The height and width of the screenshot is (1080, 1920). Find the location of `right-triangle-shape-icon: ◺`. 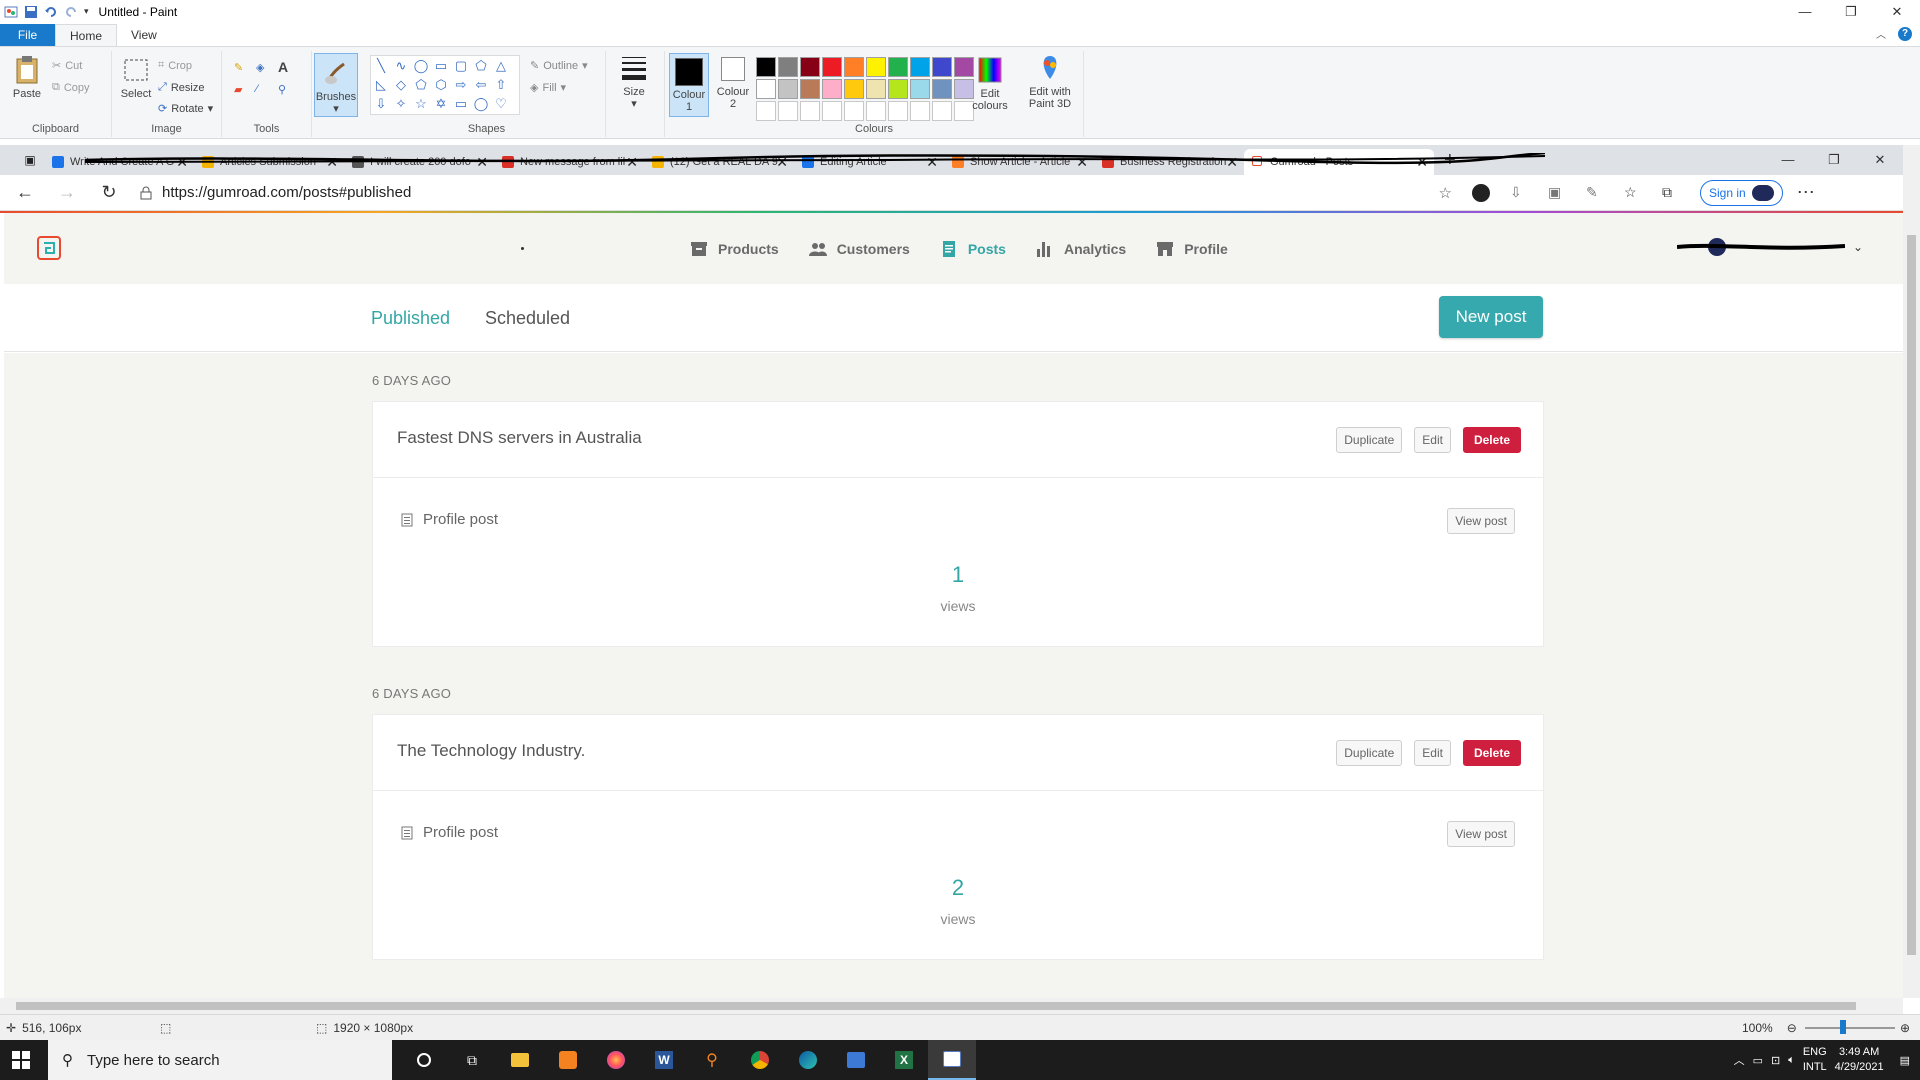

right-triangle-shape-icon: ◺ is located at coordinates (381, 84).